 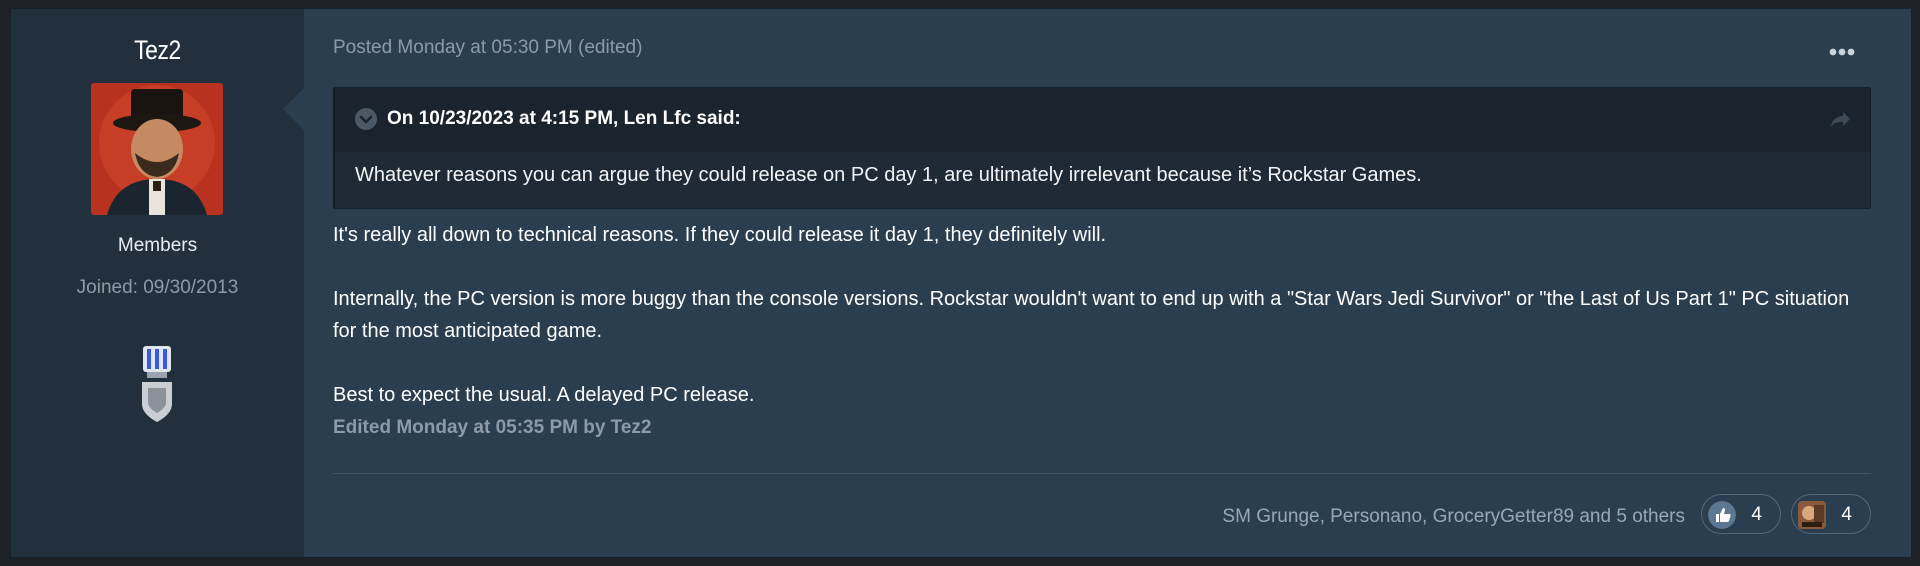 I want to click on avatar, so click(x=157, y=149).